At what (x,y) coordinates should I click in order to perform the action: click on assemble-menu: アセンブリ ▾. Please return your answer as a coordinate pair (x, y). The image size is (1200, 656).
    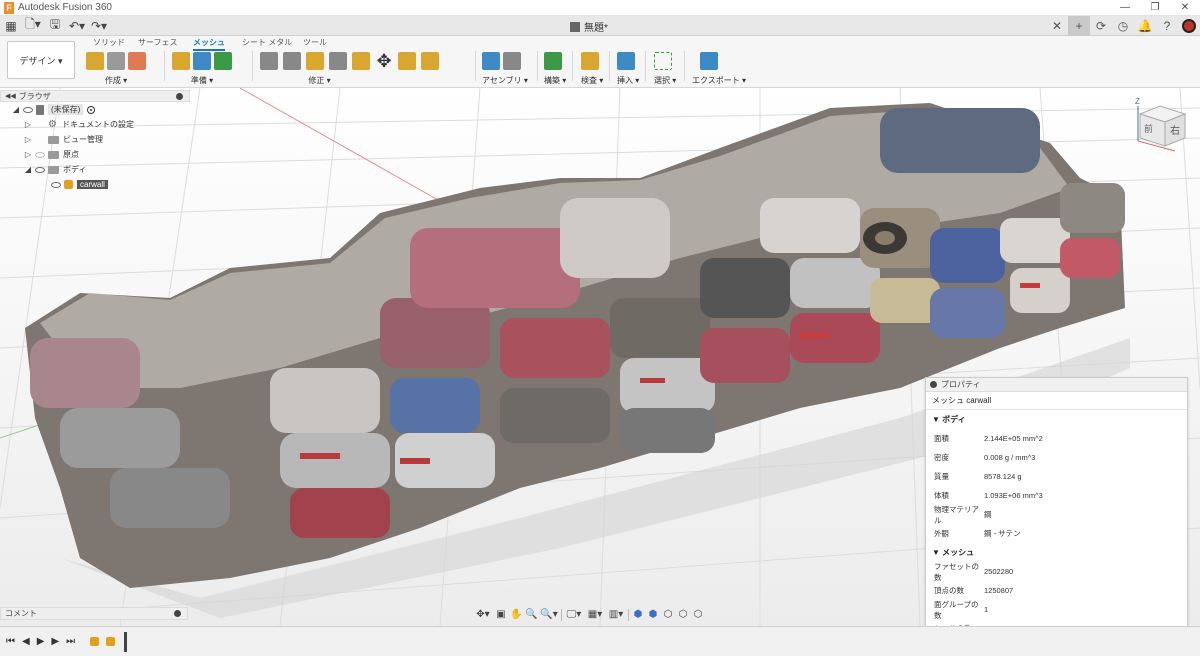
    Looking at the image, I should click on (505, 80).